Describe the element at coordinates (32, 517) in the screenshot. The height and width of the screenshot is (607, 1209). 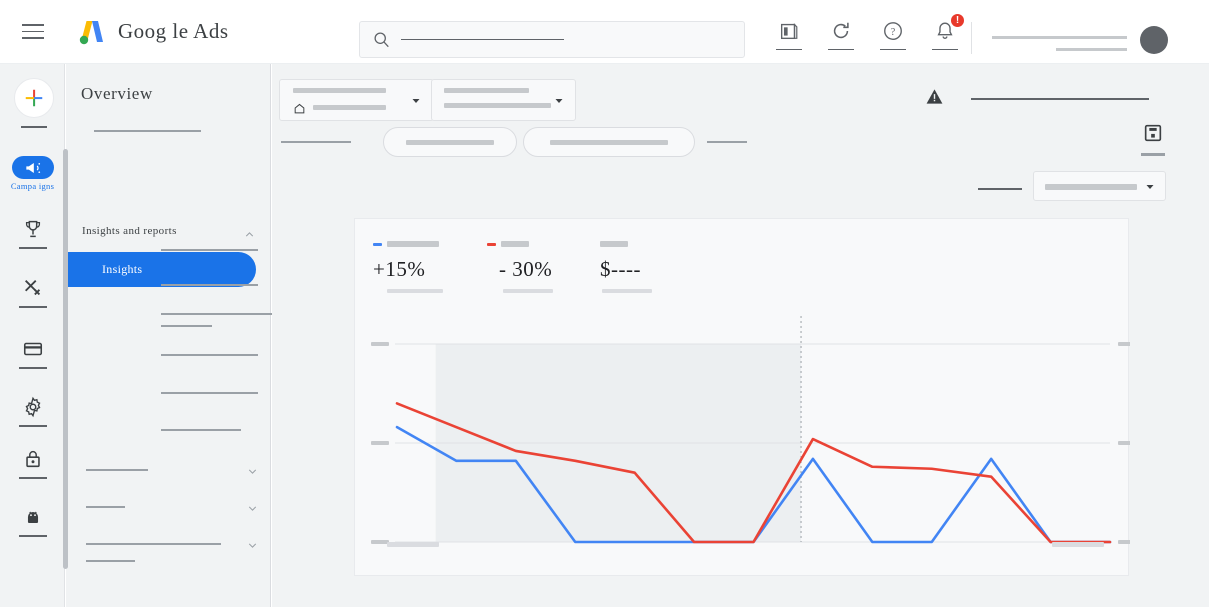
I see `bug-icon` at that location.